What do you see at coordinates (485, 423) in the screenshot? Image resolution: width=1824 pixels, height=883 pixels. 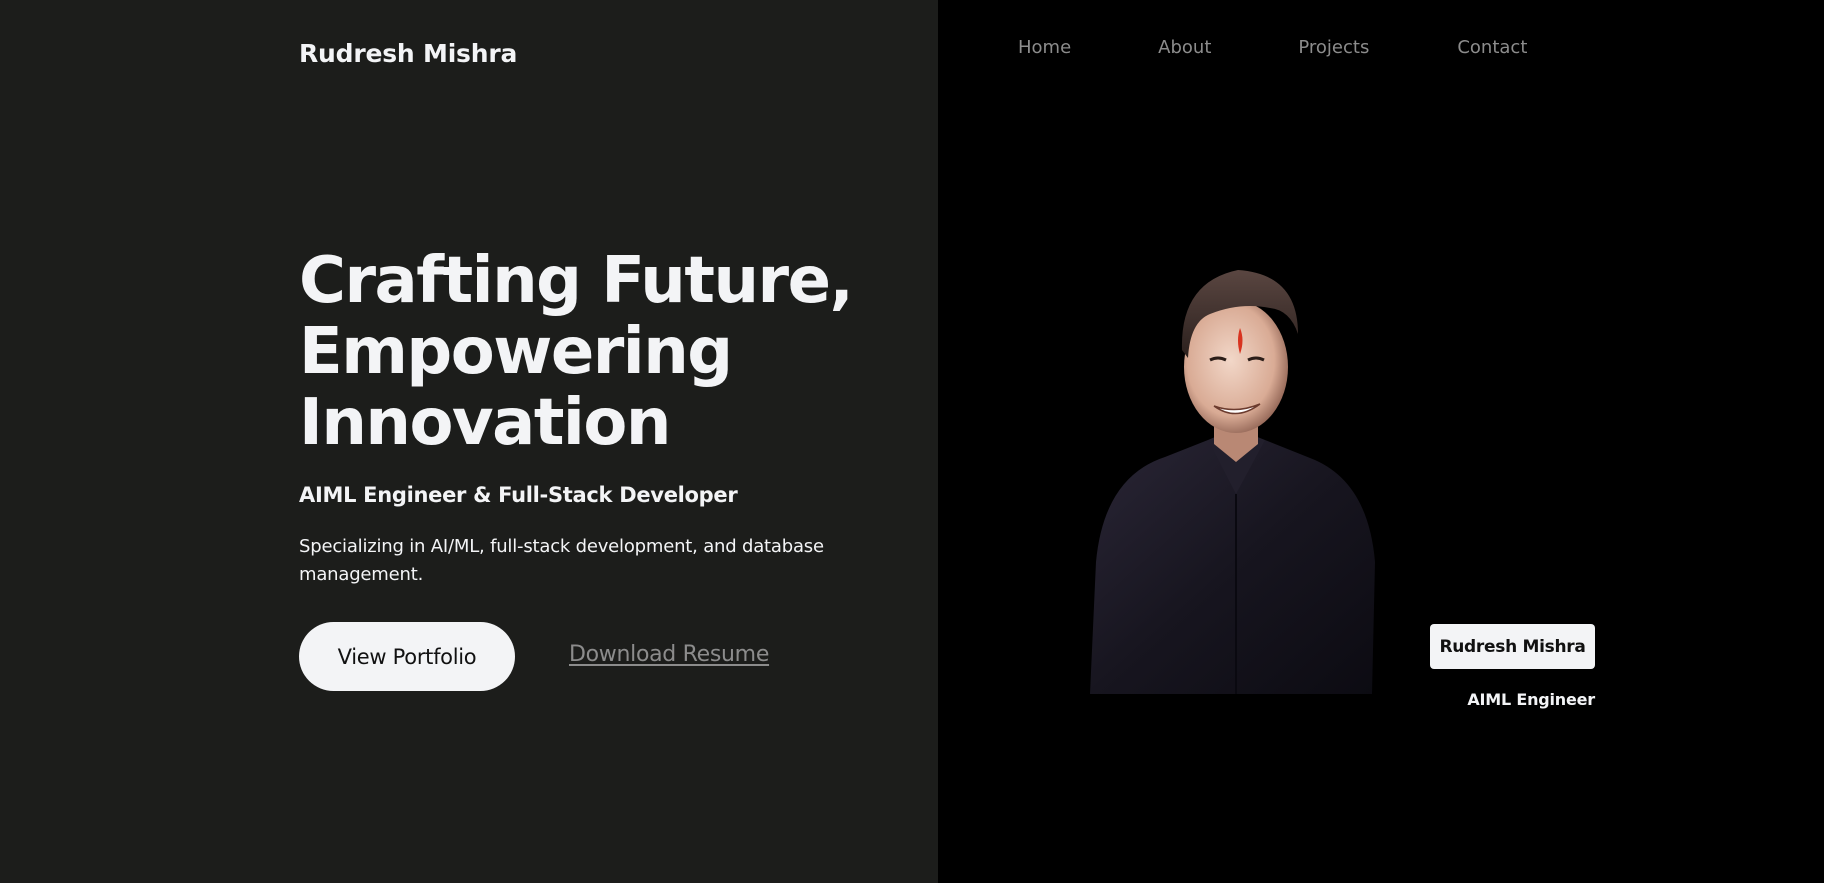 I see `hero-headline-line: Innovation` at bounding box center [485, 423].